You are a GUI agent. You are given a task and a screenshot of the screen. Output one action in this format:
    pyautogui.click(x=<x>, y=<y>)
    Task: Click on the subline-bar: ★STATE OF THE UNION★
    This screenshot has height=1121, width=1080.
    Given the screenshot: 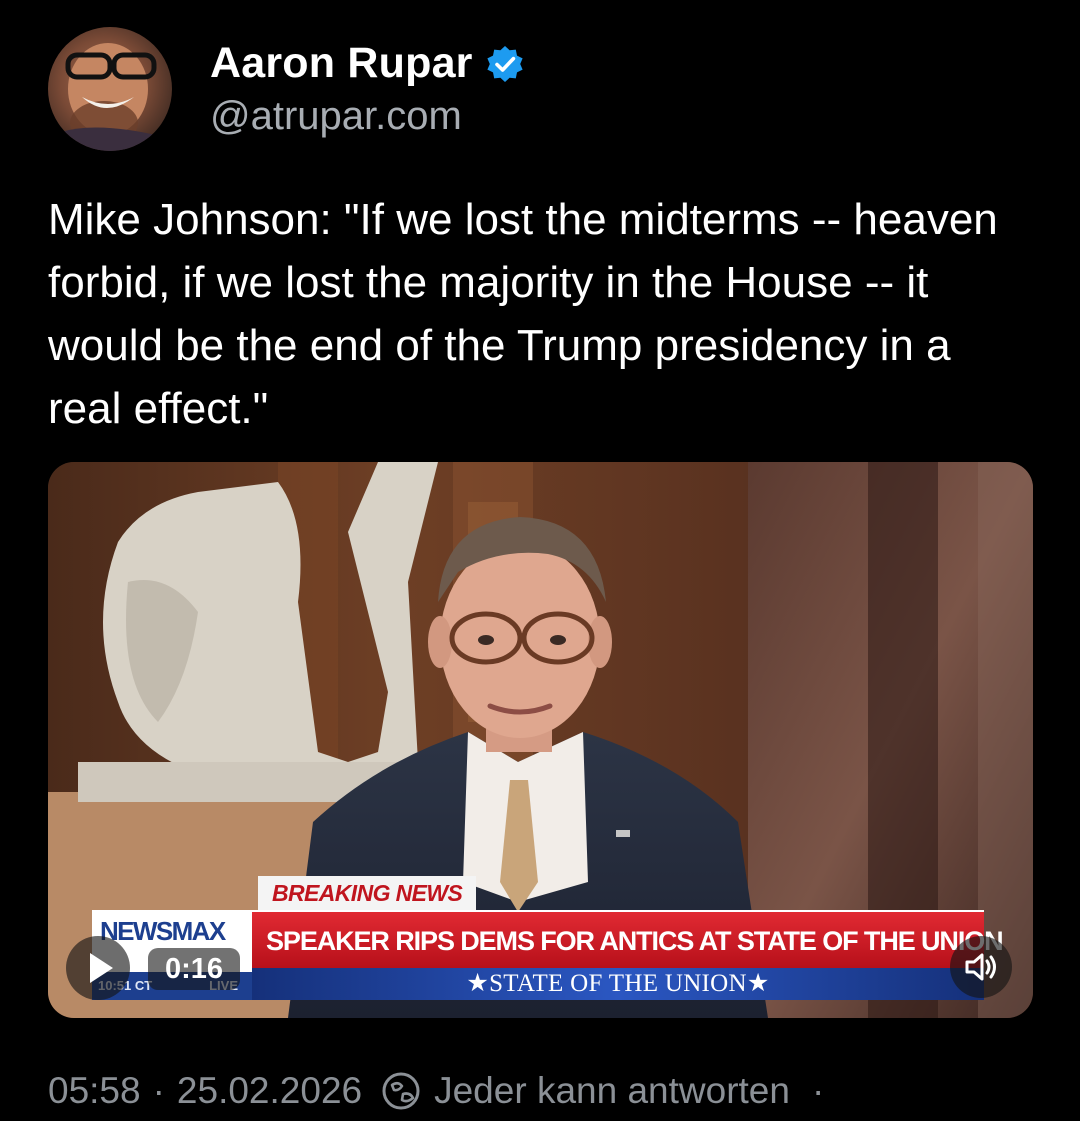 What is the action you would take?
    pyautogui.click(x=618, y=984)
    